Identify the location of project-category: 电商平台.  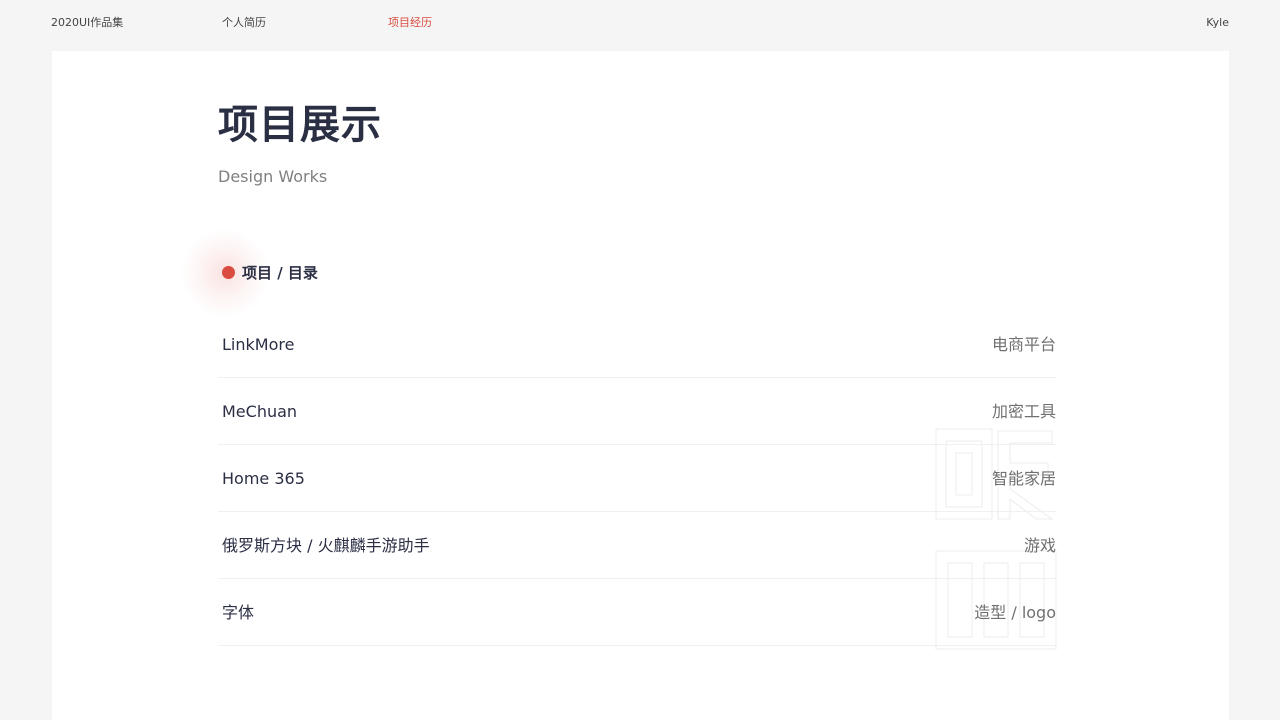
(1023, 344).